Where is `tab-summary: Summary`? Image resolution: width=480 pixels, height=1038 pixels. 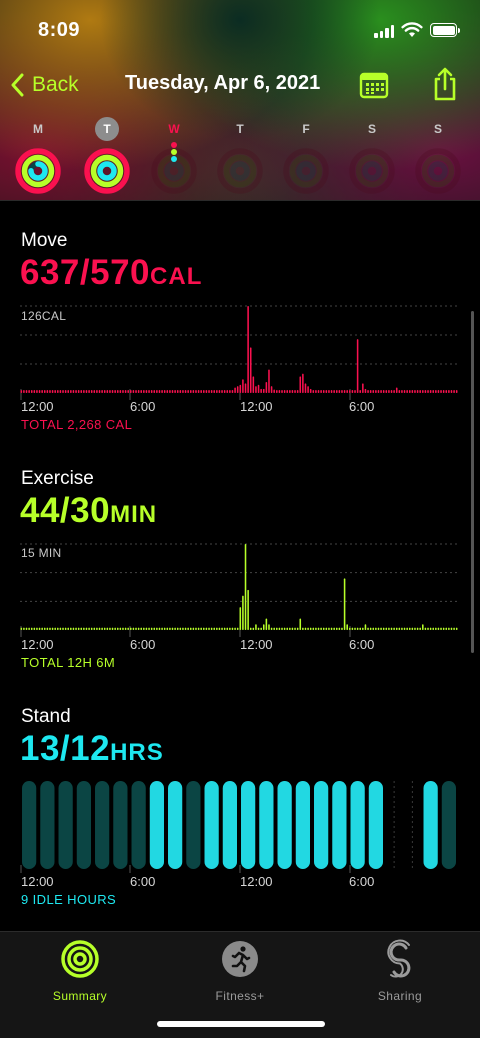 tab-summary: Summary is located at coordinates (80, 967).